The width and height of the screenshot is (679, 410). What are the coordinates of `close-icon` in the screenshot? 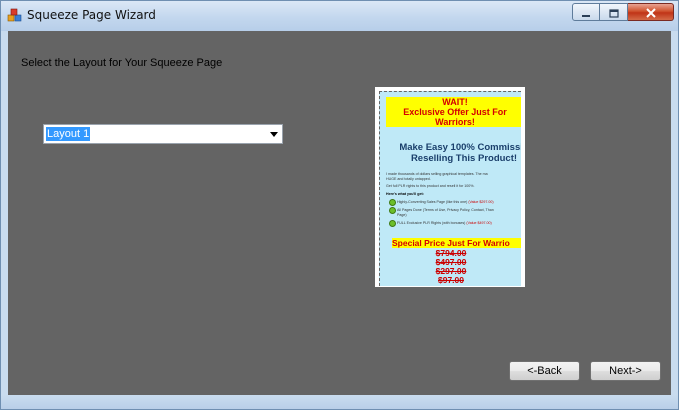 It's located at (651, 12).